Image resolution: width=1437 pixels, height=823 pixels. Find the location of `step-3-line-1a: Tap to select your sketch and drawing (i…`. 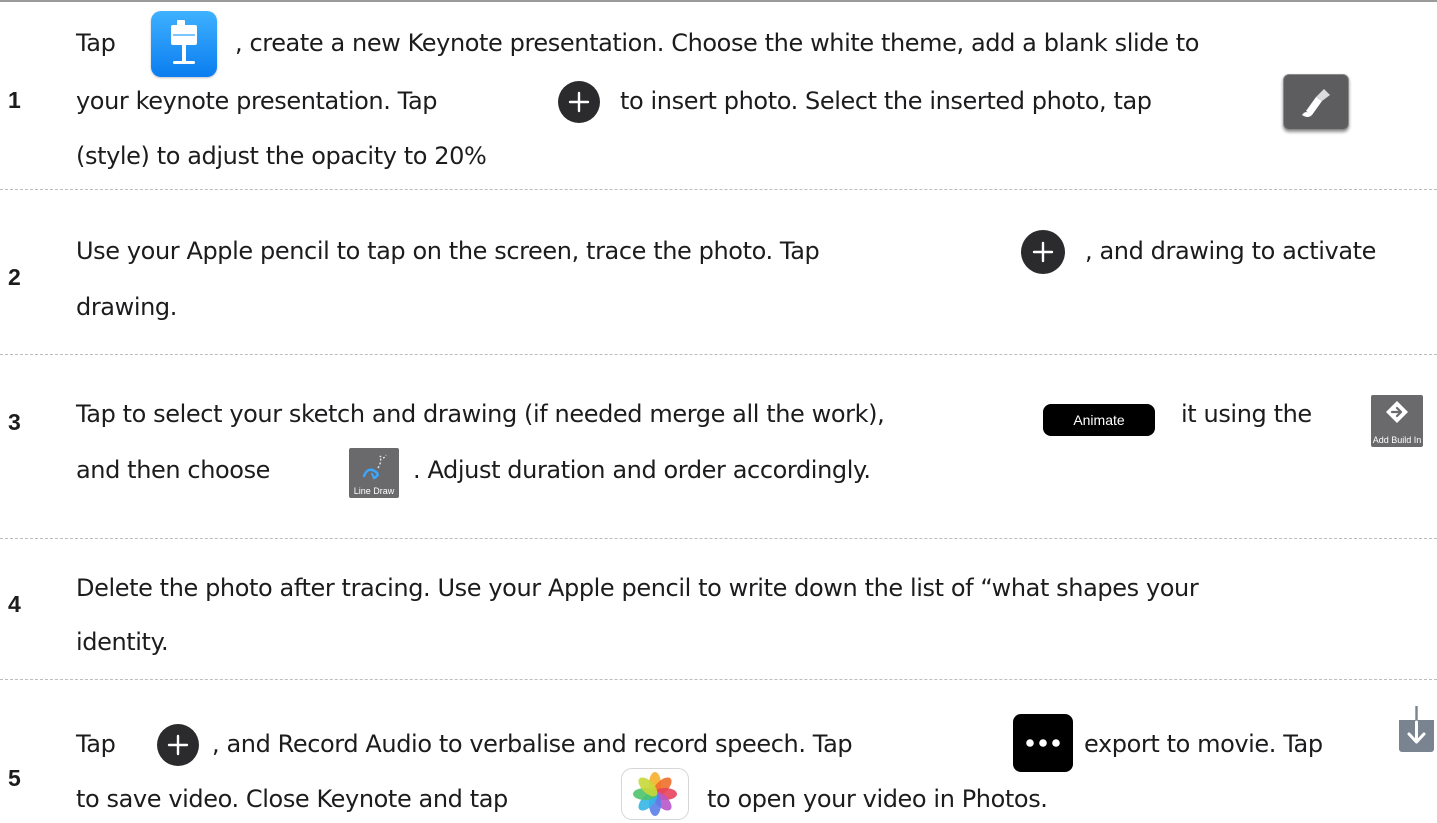

step-3-line-1a: Tap to select your sketch and drawing (i… is located at coordinates (480, 414).